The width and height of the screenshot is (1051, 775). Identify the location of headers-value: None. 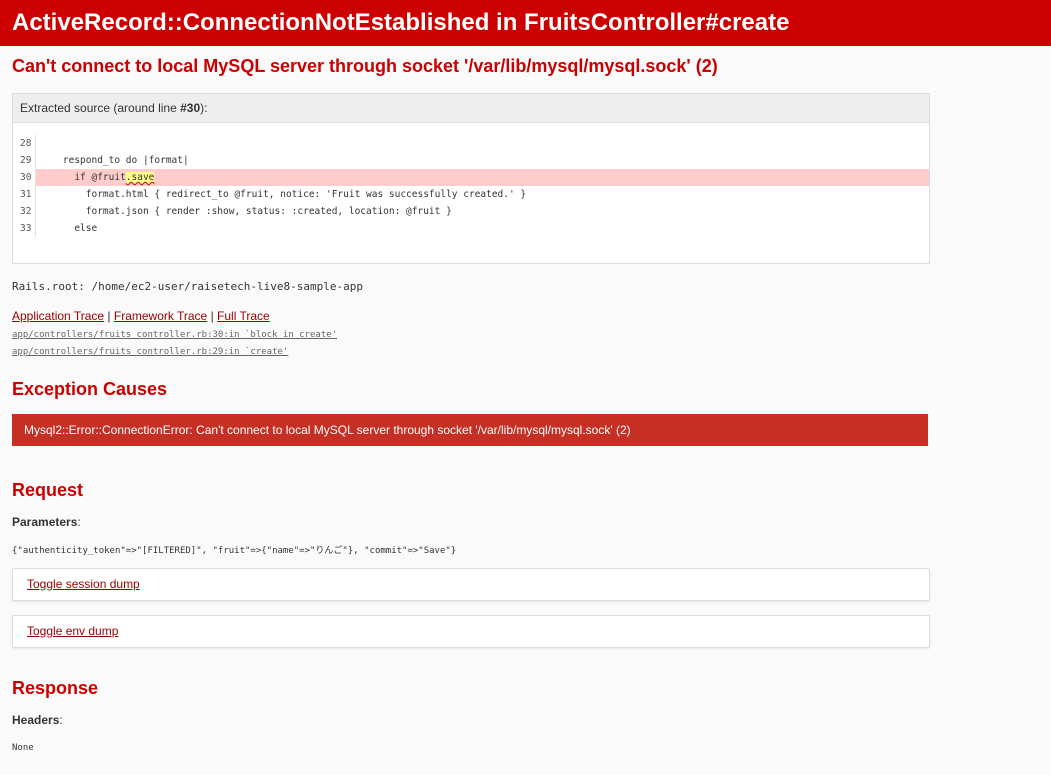
(23, 748).